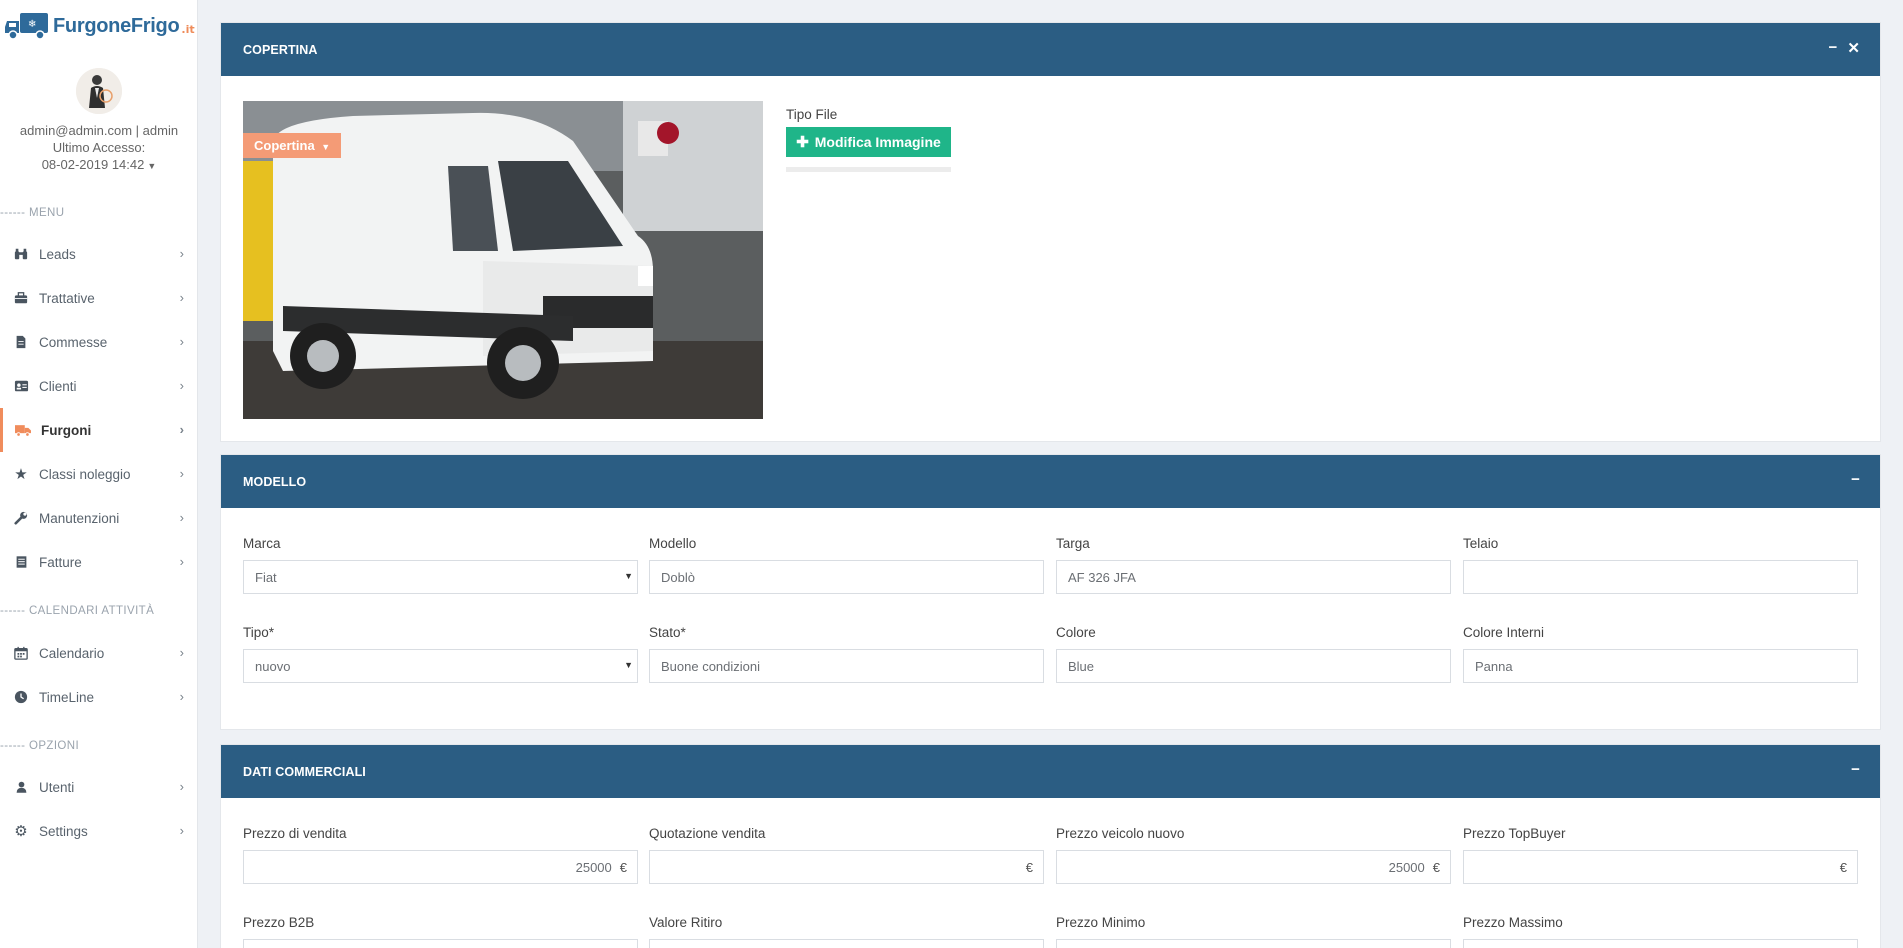  What do you see at coordinates (21, 831) in the screenshot?
I see `gear-icon: ⚙` at bounding box center [21, 831].